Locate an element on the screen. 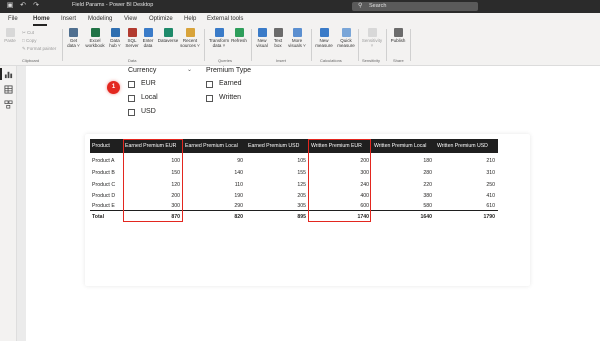 The width and height of the screenshot is (600, 341). enter-data-button: Enter data is located at coordinates (148, 38).